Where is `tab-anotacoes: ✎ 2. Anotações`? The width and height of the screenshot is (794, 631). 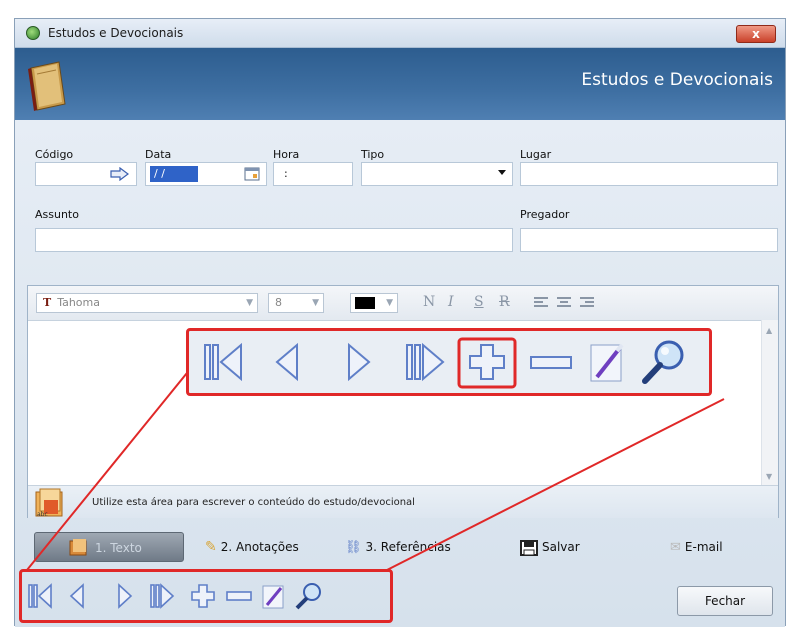 tab-anotacoes: ✎ 2. Anotações is located at coordinates (252, 547).